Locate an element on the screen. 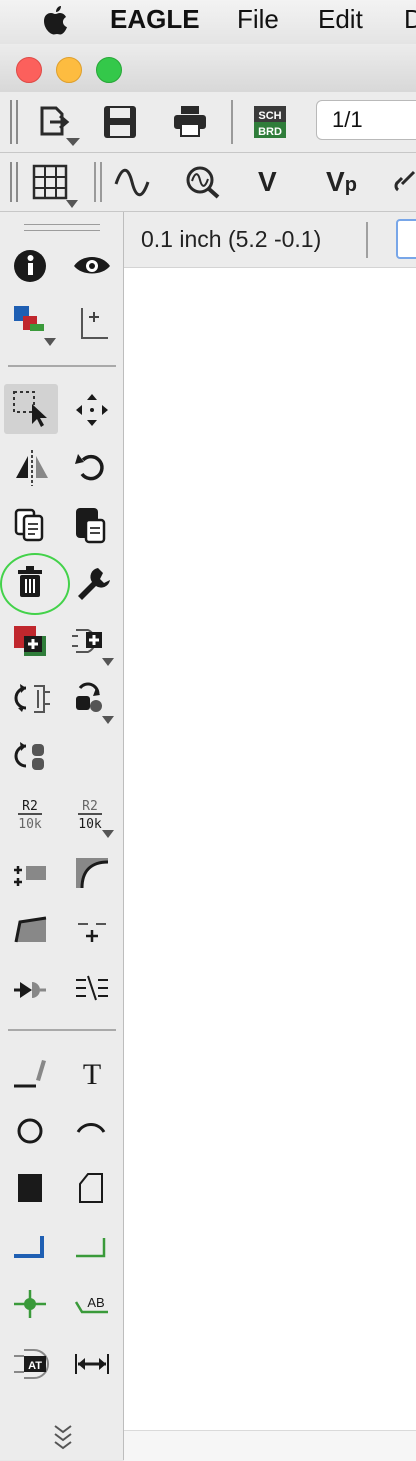 The image size is (416, 1461). value-icon: R2 10k is located at coordinates (94, 816).